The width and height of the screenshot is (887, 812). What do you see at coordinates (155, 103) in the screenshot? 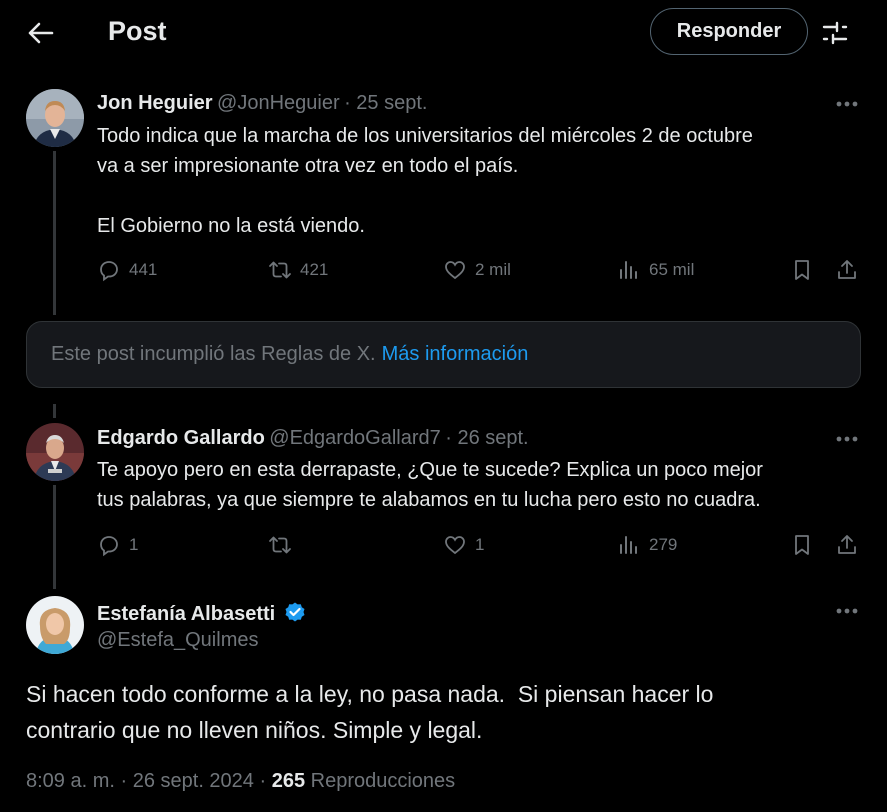
I see `author-name: Jon Heguier` at bounding box center [155, 103].